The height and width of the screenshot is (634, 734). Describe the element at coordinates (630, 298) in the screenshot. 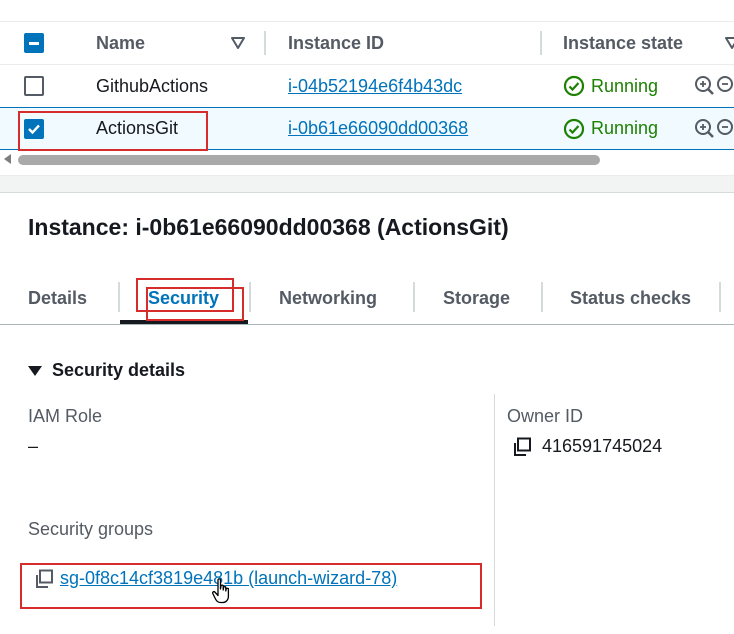

I see `tab-status-checks: Status checks` at that location.